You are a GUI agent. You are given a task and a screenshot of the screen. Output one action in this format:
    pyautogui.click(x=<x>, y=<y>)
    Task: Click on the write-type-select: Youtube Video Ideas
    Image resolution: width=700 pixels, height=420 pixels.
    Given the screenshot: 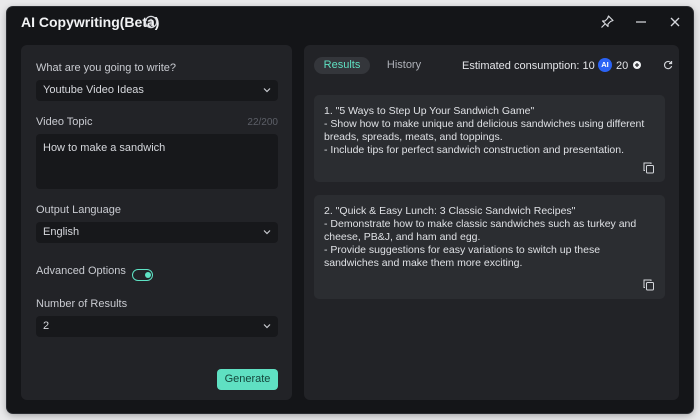 What is the action you would take?
    pyautogui.click(x=157, y=90)
    